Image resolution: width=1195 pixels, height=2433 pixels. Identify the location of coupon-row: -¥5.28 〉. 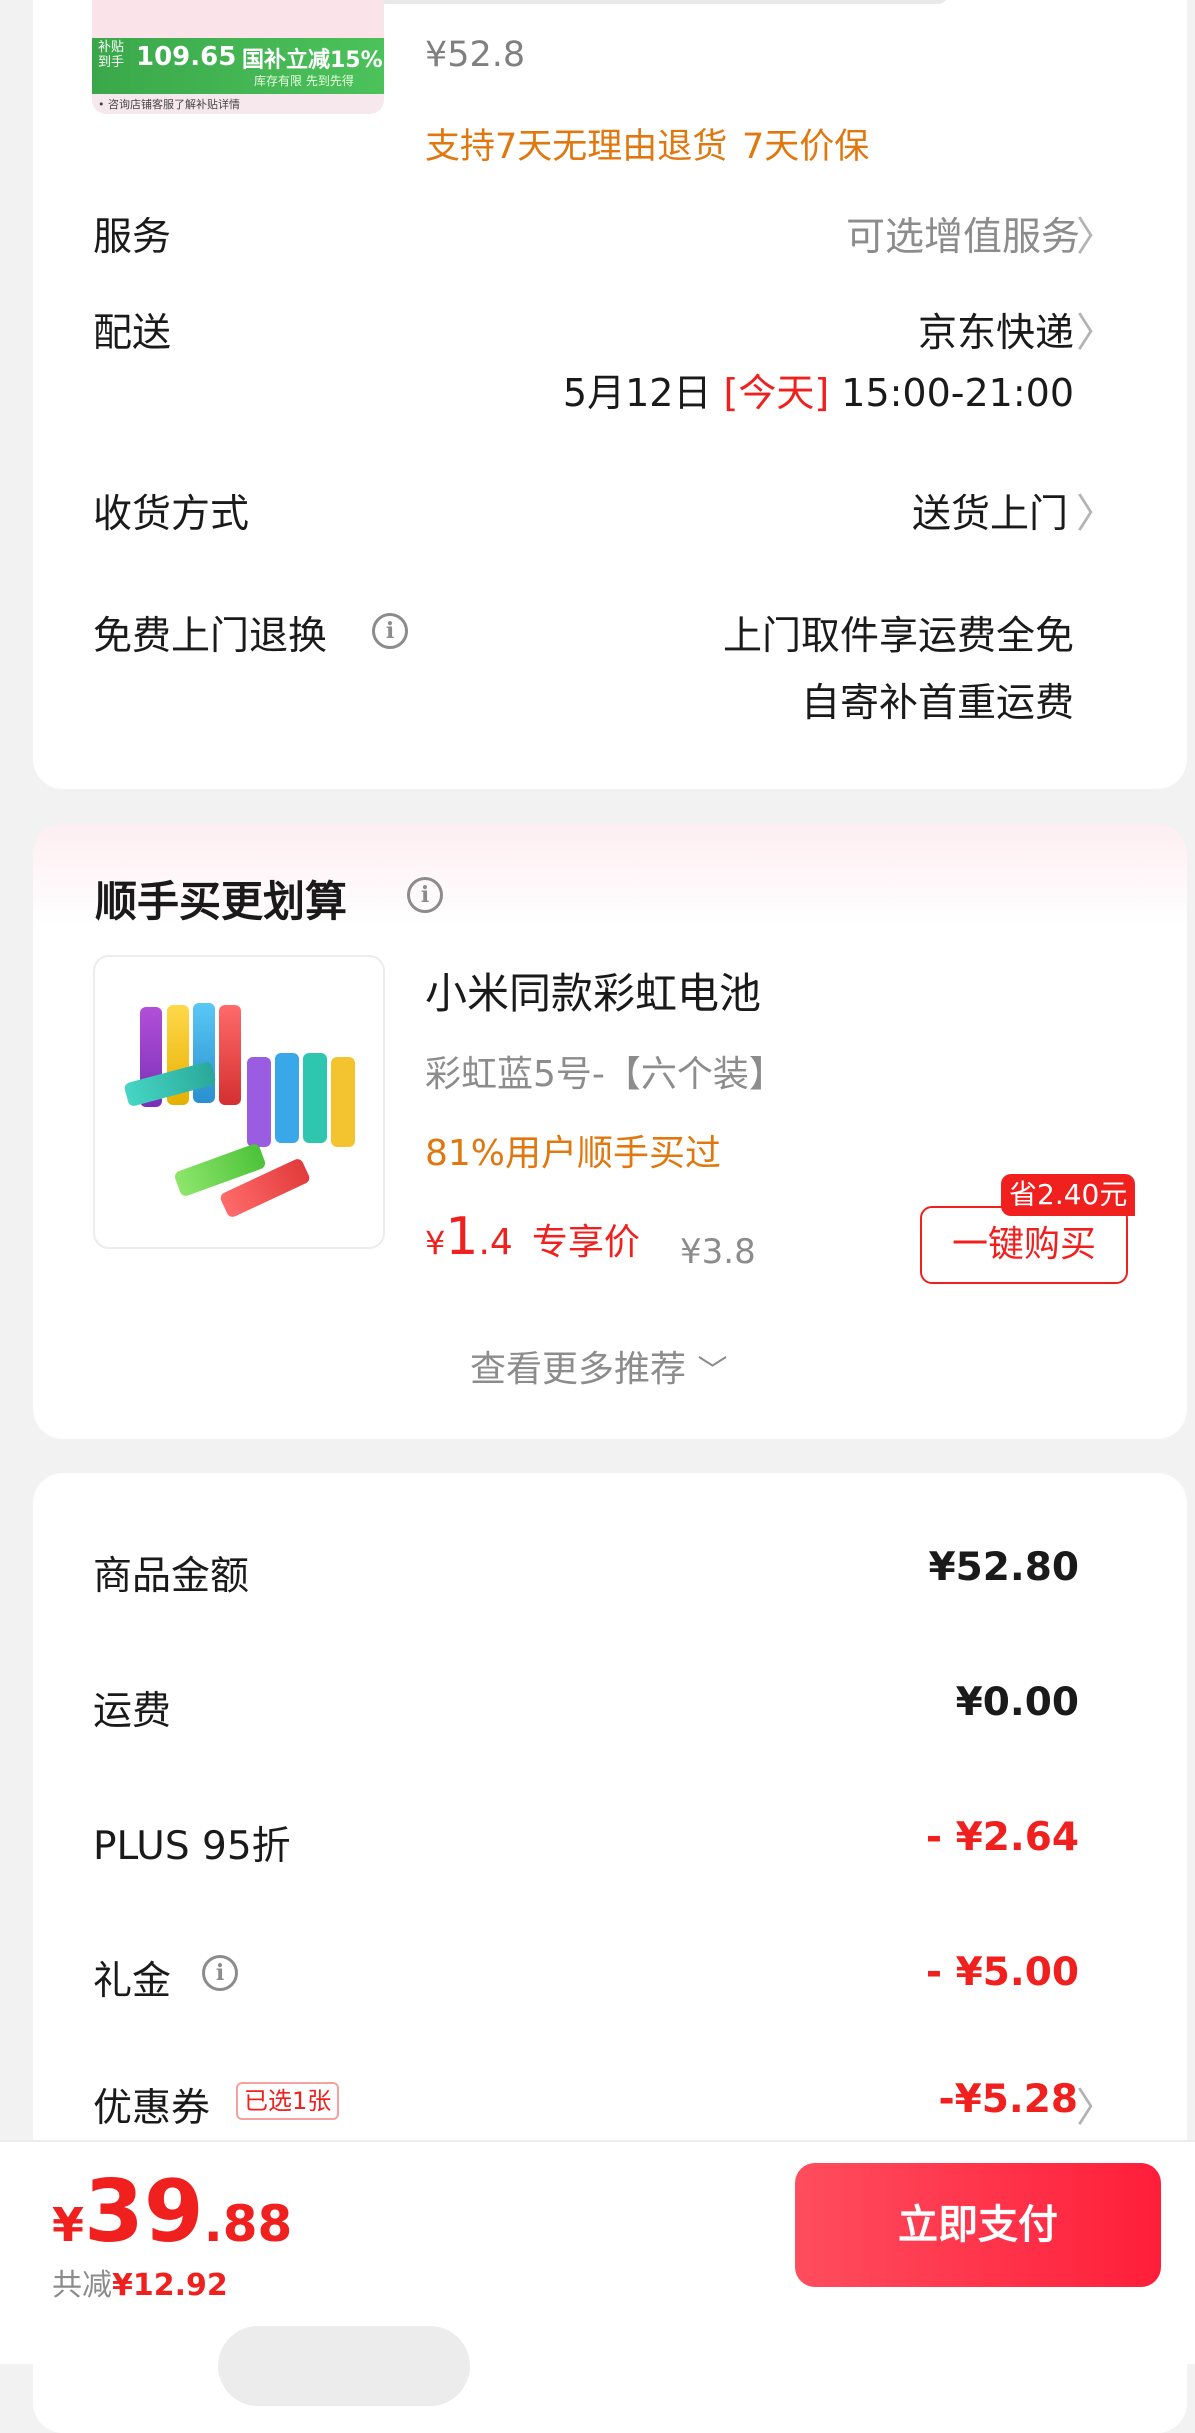
(1015, 2100).